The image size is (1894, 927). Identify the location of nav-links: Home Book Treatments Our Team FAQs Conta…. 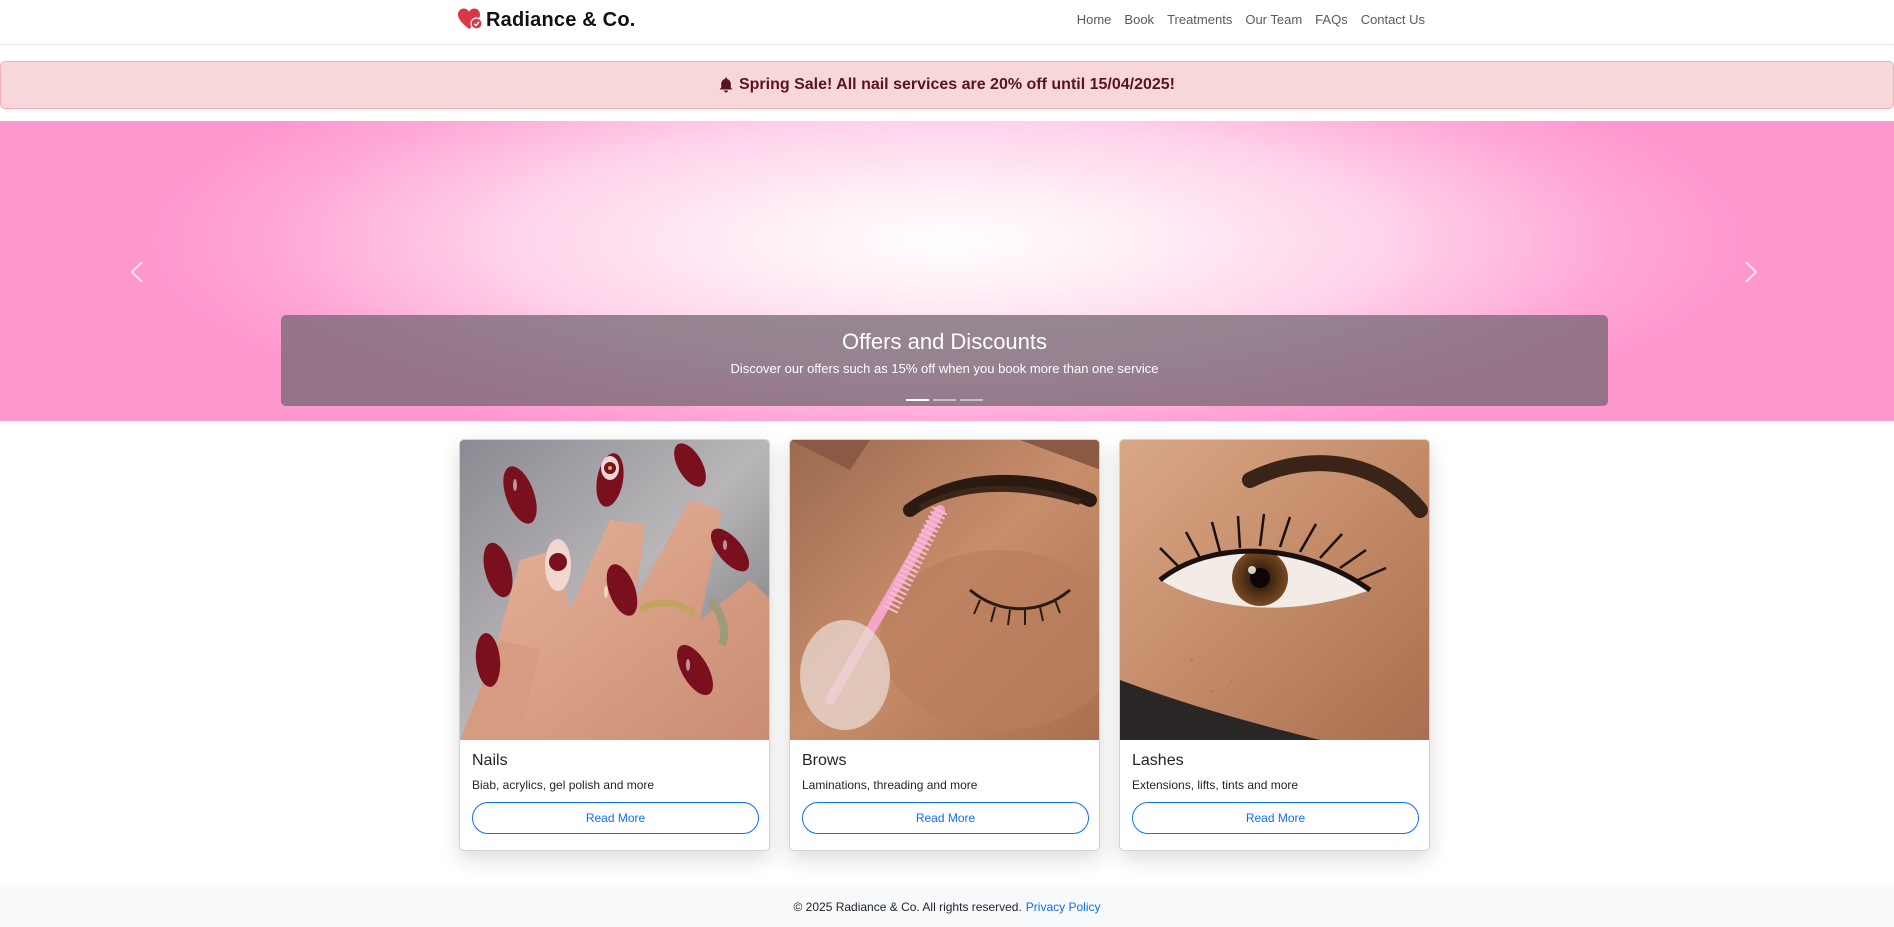
(1251, 19).